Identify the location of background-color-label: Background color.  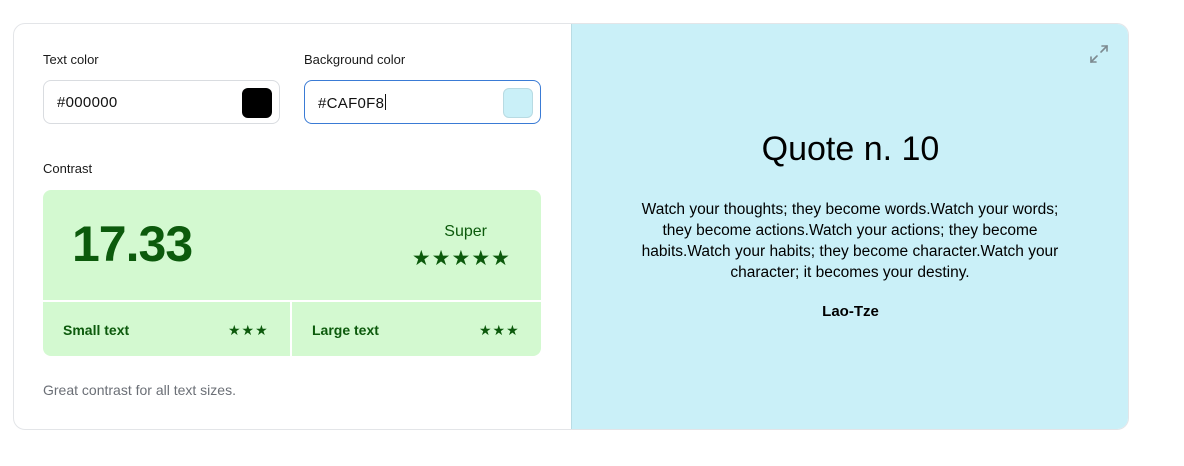
(355, 59).